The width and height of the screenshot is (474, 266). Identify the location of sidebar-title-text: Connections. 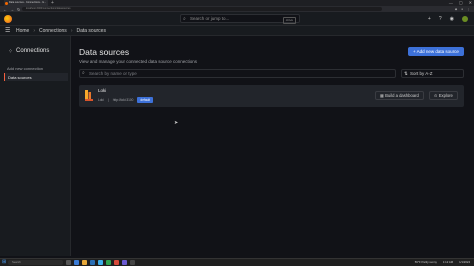
(33, 51).